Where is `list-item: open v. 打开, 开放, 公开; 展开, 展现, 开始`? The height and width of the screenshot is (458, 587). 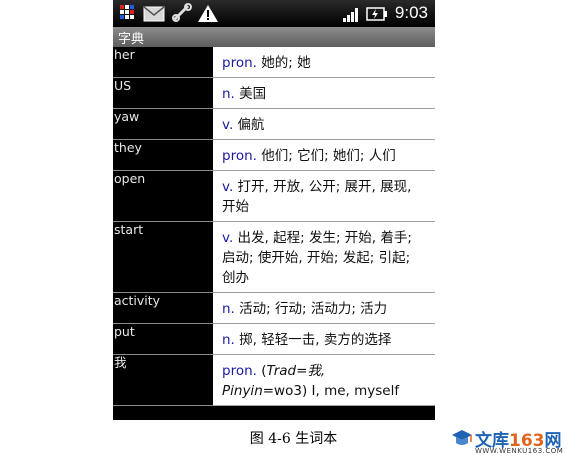
list-item: open v. 打开, 开放, 公开; 展开, 展现, 开始 is located at coordinates (274, 196).